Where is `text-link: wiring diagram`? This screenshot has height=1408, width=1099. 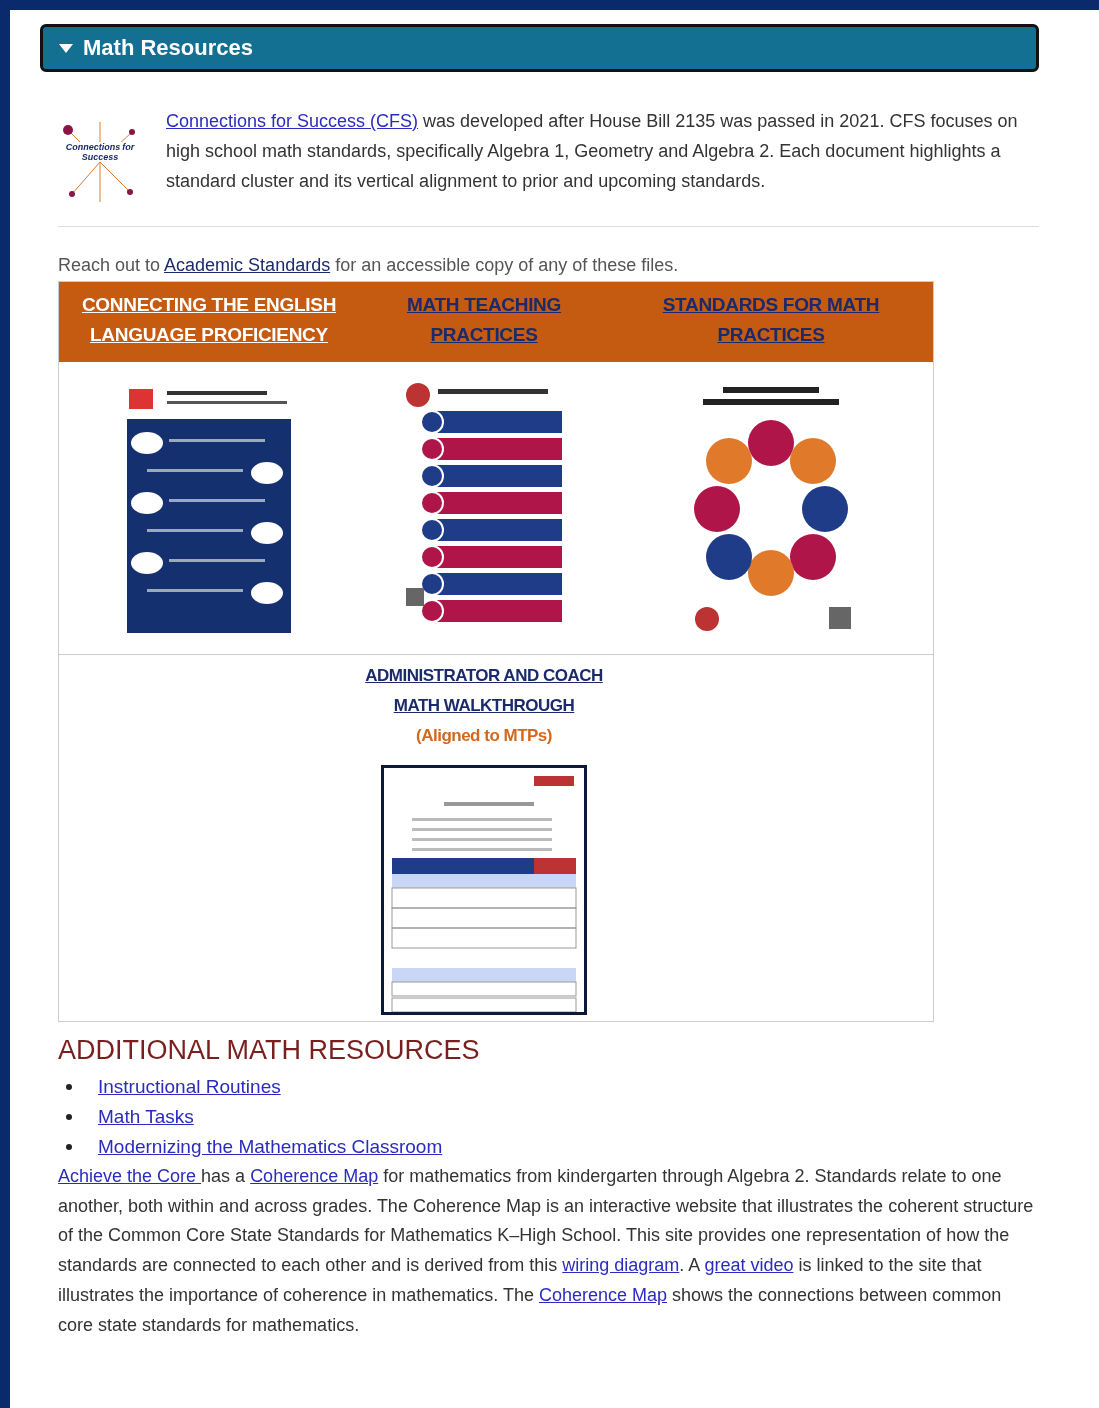
text-link: wiring diagram is located at coordinates (621, 1265).